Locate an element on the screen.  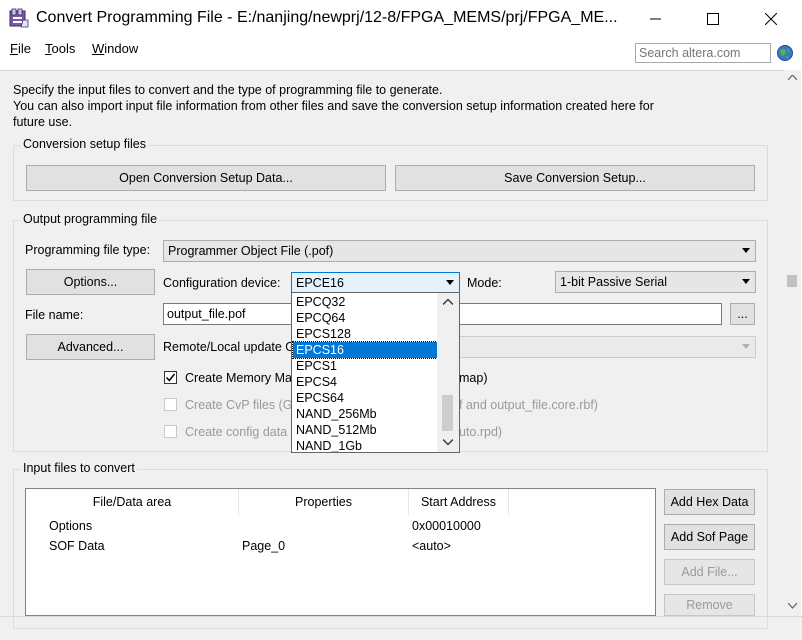
mode-value: 1-bit Passive Serial is located at coordinates (613, 282).